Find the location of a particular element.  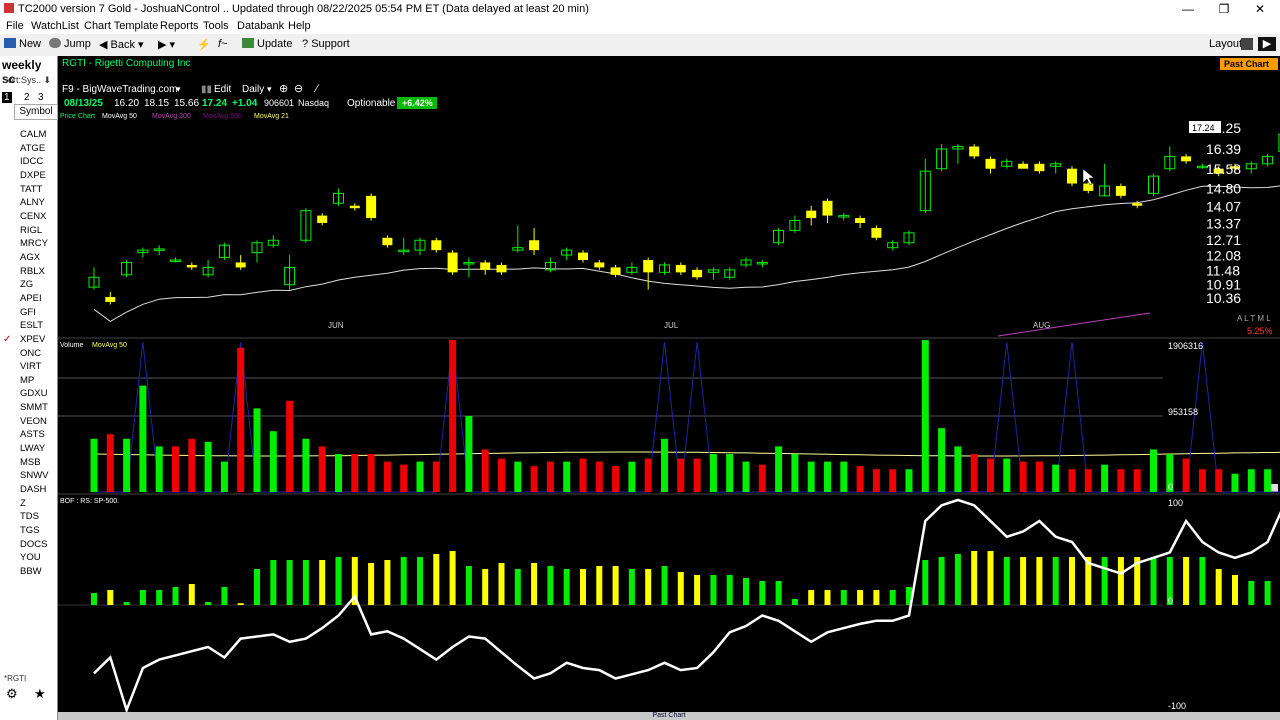

layout-name: F9 - BigWaveTrading.com is located at coordinates (119, 89).